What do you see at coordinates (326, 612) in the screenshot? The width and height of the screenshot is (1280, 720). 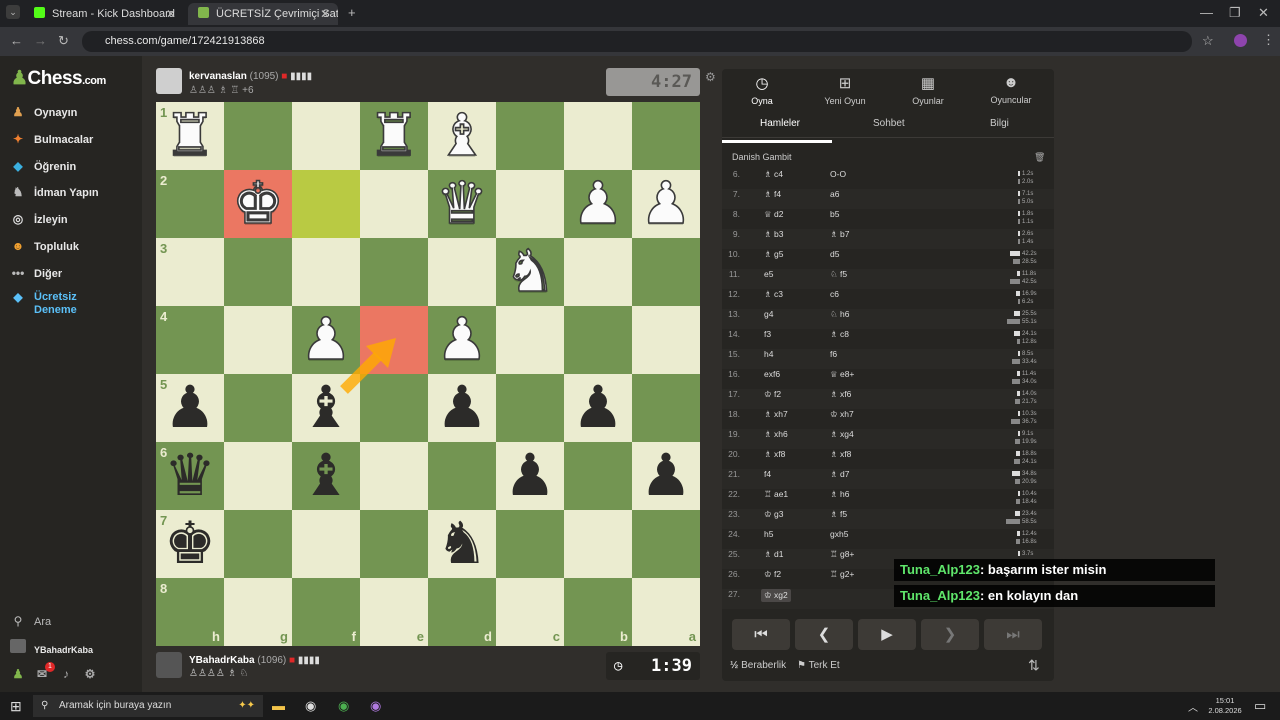 I see `board-square: f` at bounding box center [326, 612].